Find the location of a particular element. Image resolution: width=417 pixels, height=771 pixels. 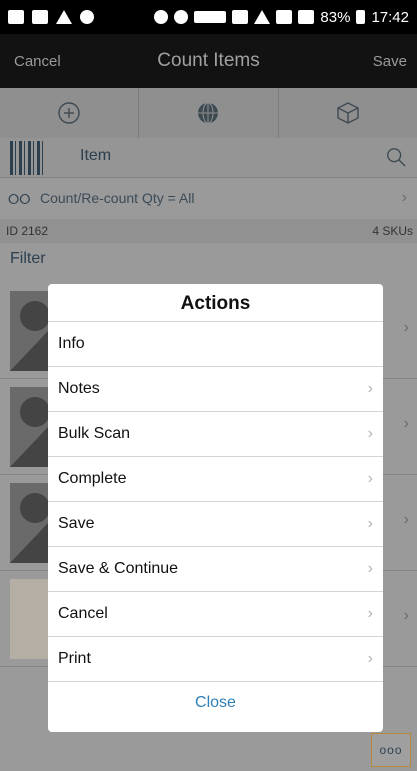

notes-icon is located at coordinates (40, 17).